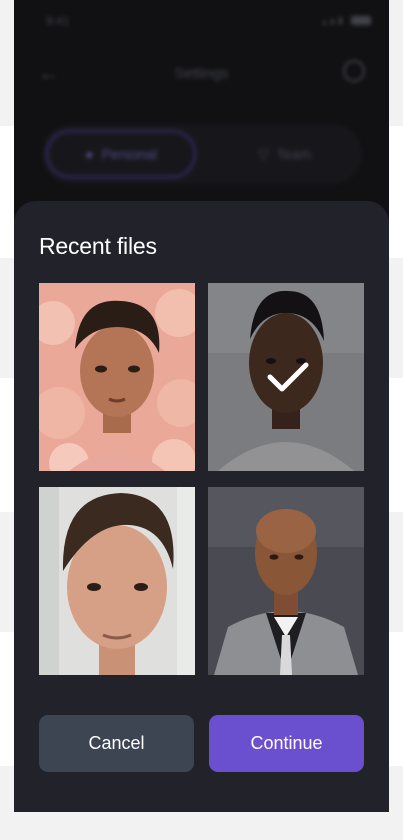  I want to click on settings-icon, so click(354, 71).